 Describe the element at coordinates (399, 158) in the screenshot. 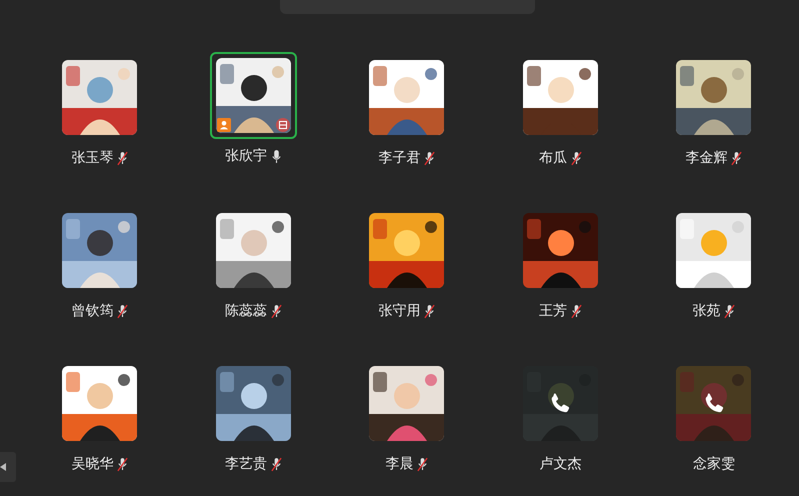

I see `participant-name: 李子君` at that location.